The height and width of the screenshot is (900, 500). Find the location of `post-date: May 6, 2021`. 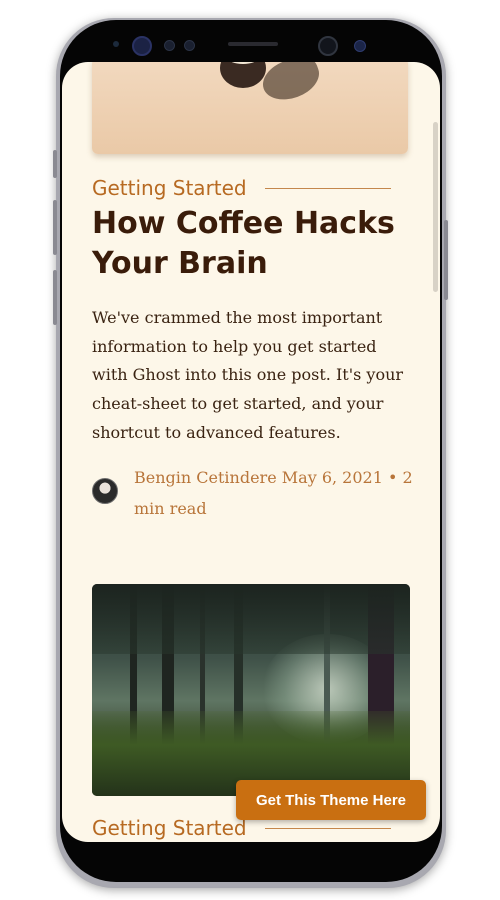

post-date: May 6, 2021 is located at coordinates (332, 477).